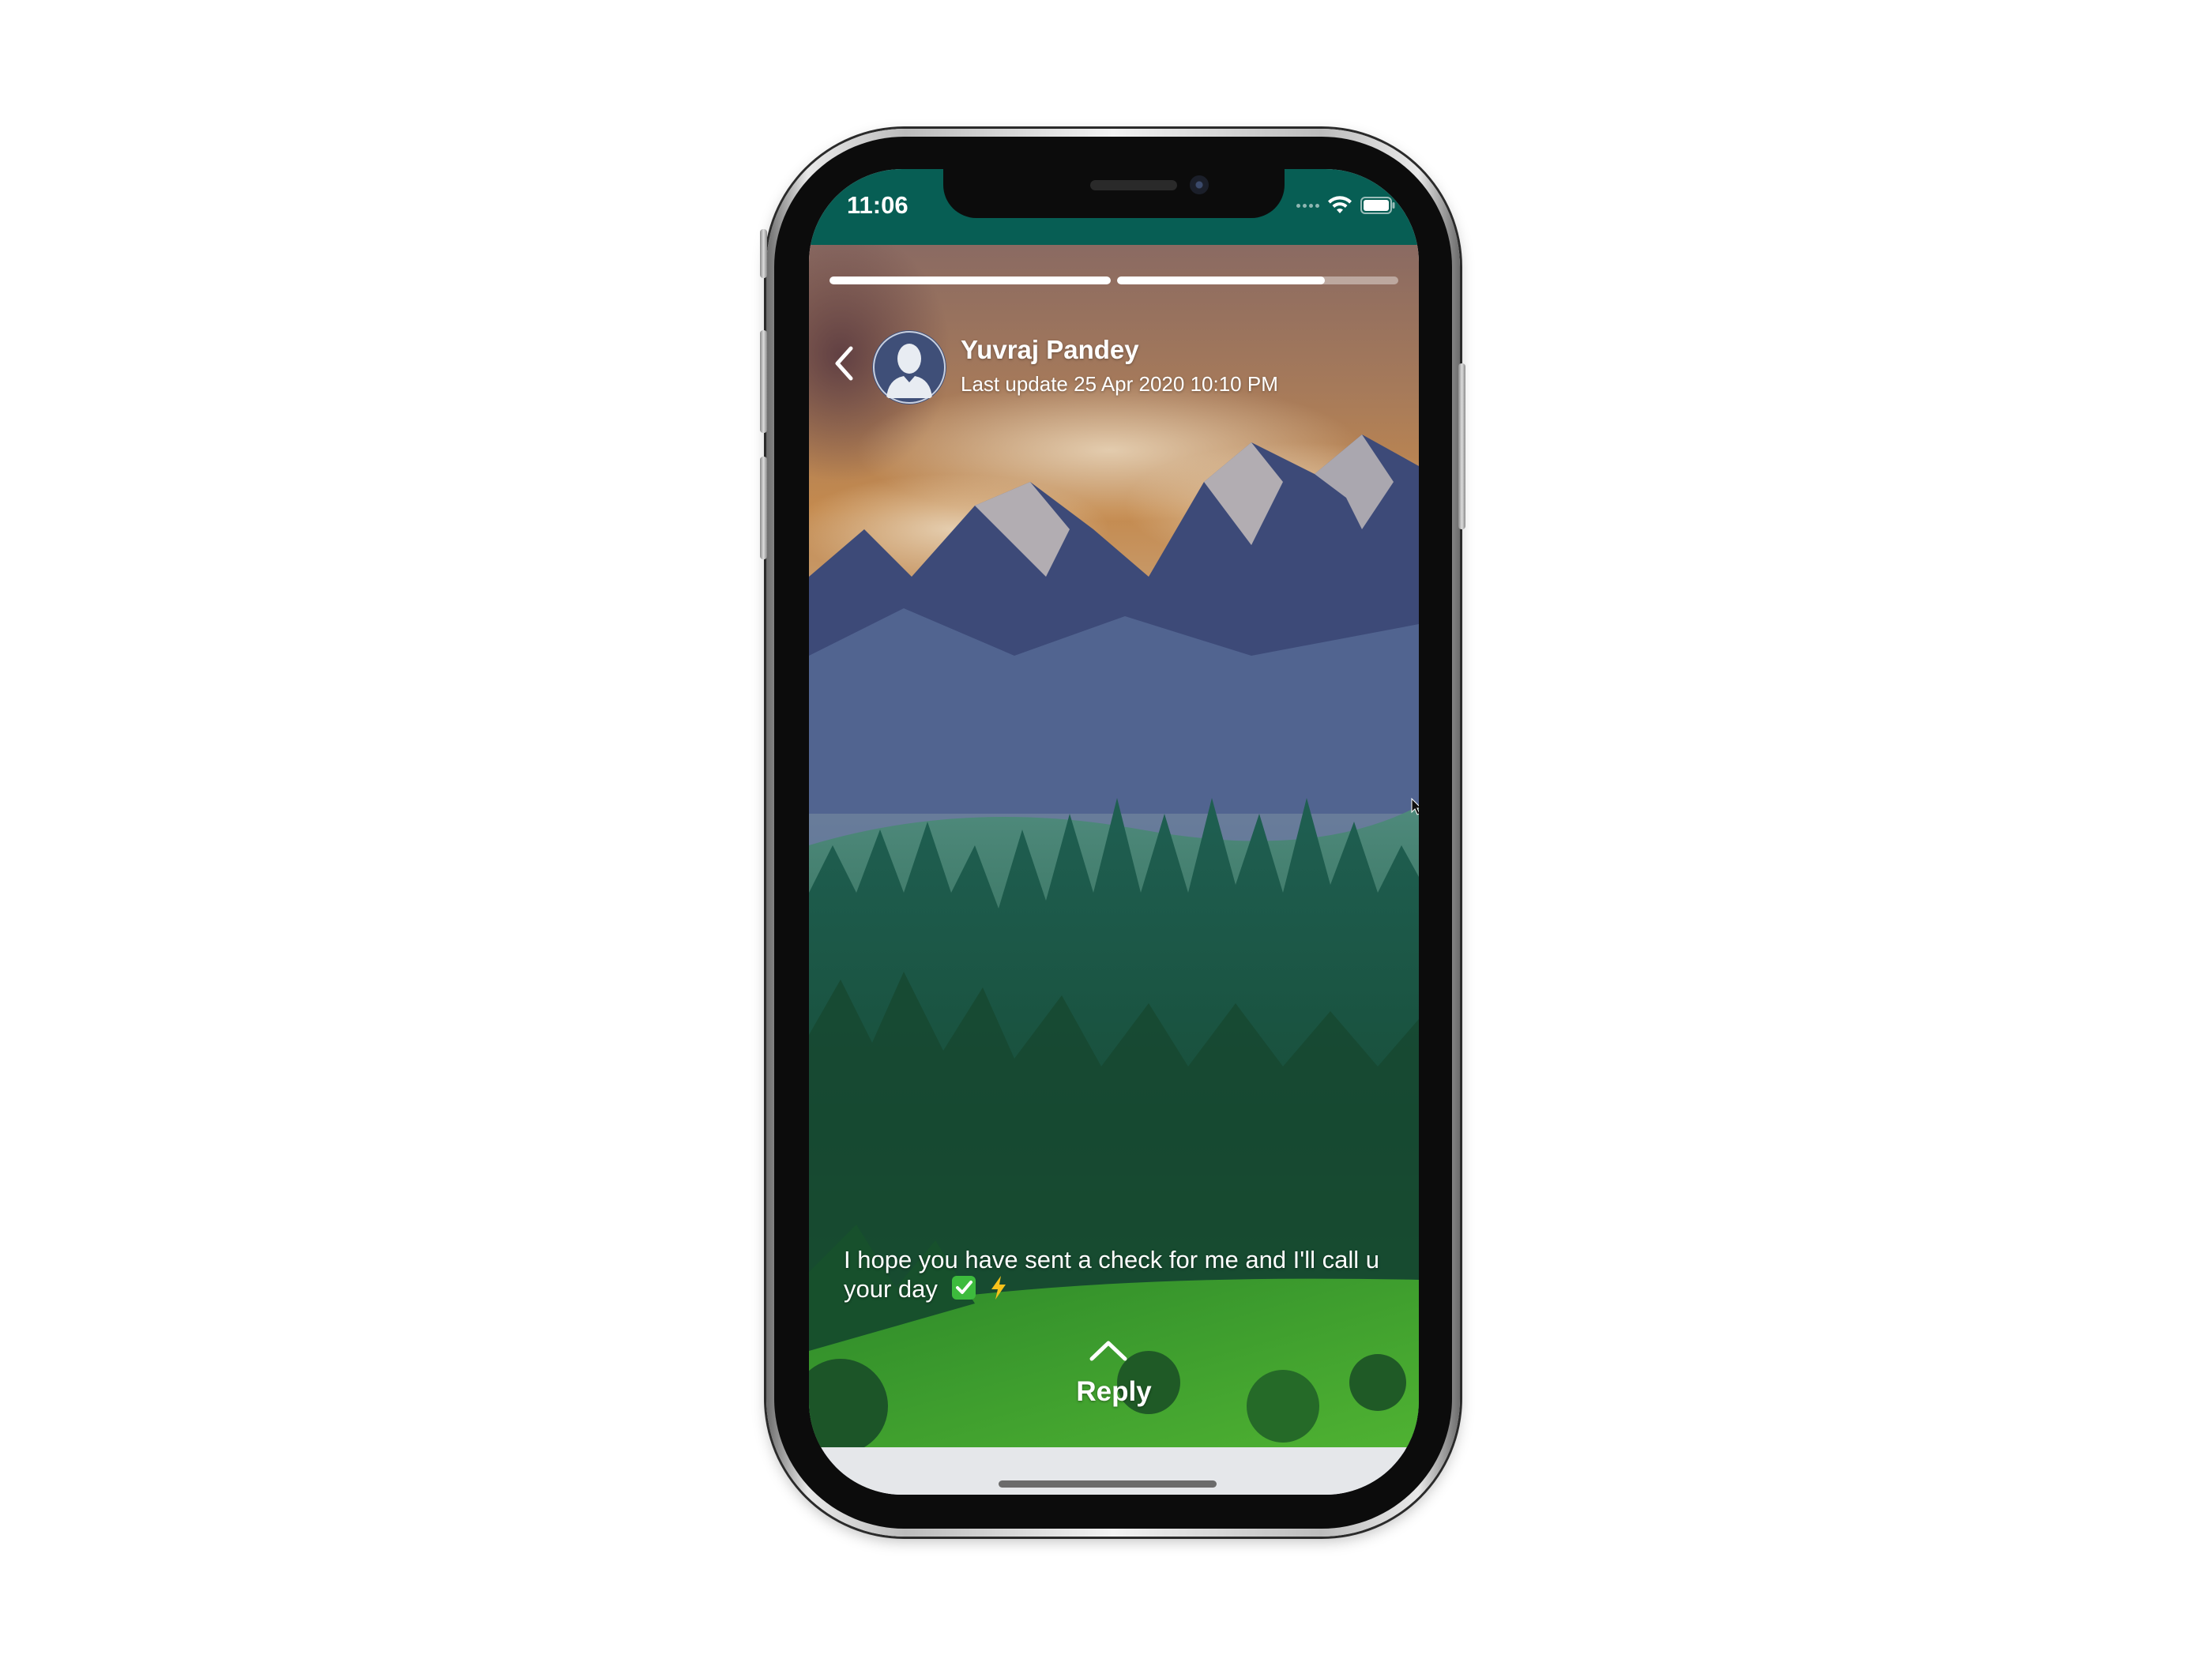 This screenshot has width=2212, height=1659. Describe the element at coordinates (1134, 185) in the screenshot. I see `speaker-grille` at that location.